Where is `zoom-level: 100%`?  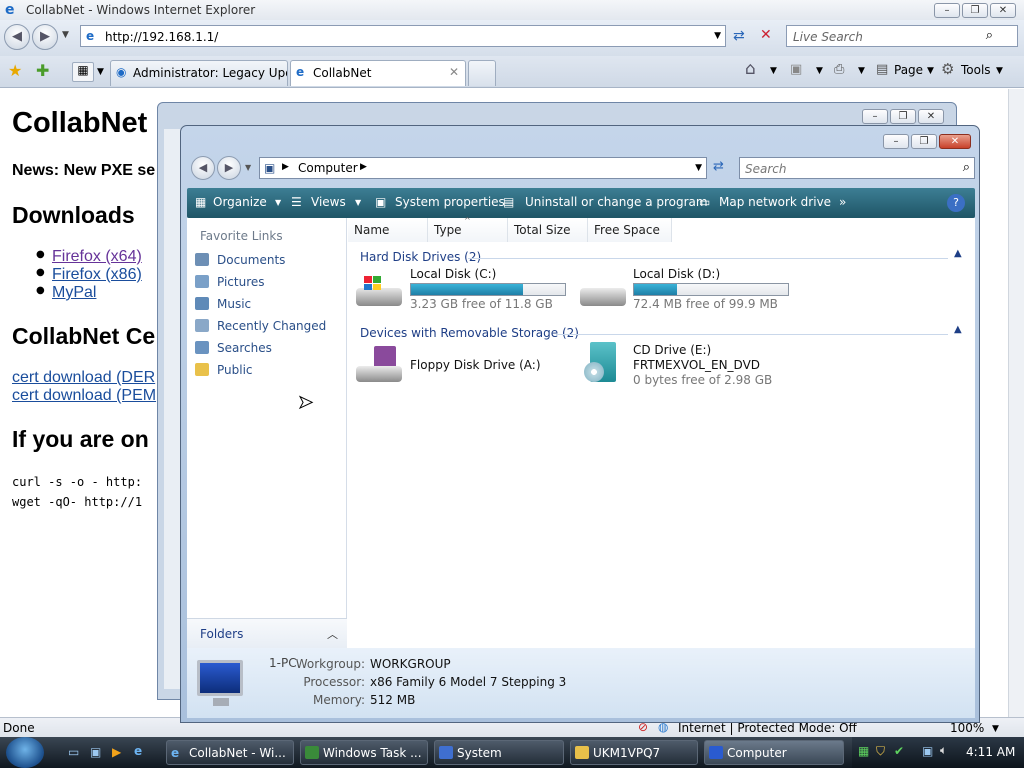
zoom-level: 100% is located at coordinates (967, 728).